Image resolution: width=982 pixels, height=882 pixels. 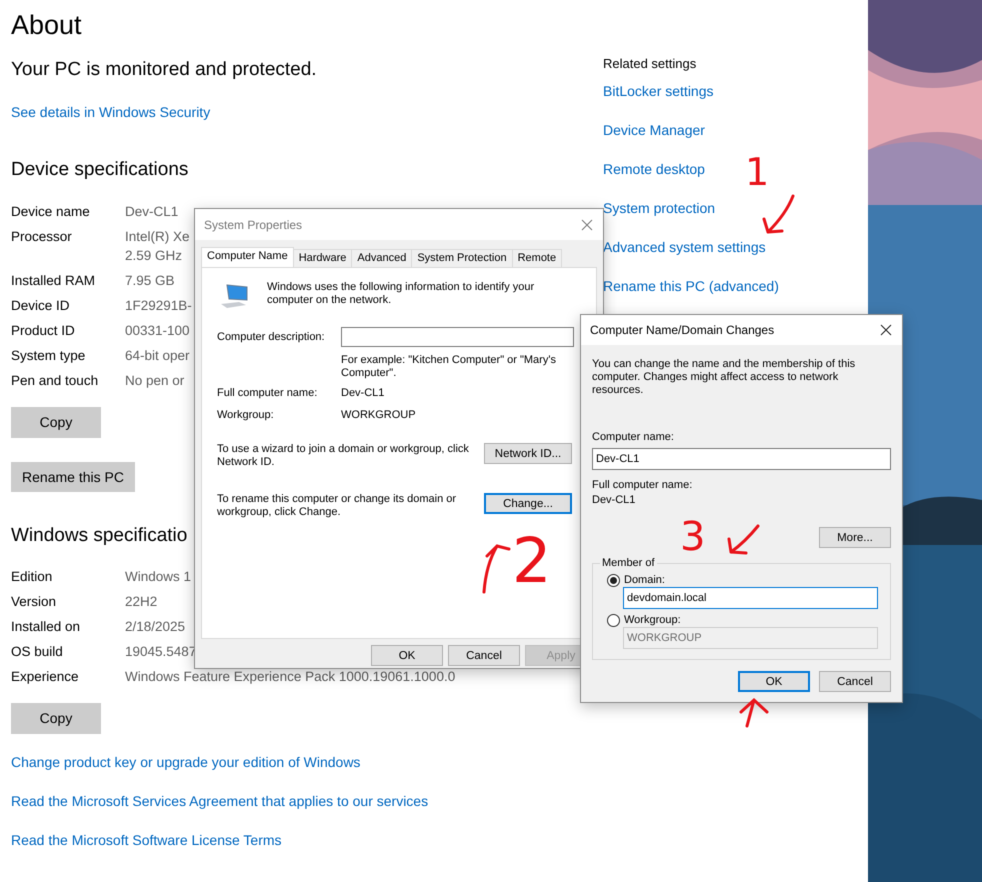 I want to click on spec-label: Version, so click(x=34, y=602).